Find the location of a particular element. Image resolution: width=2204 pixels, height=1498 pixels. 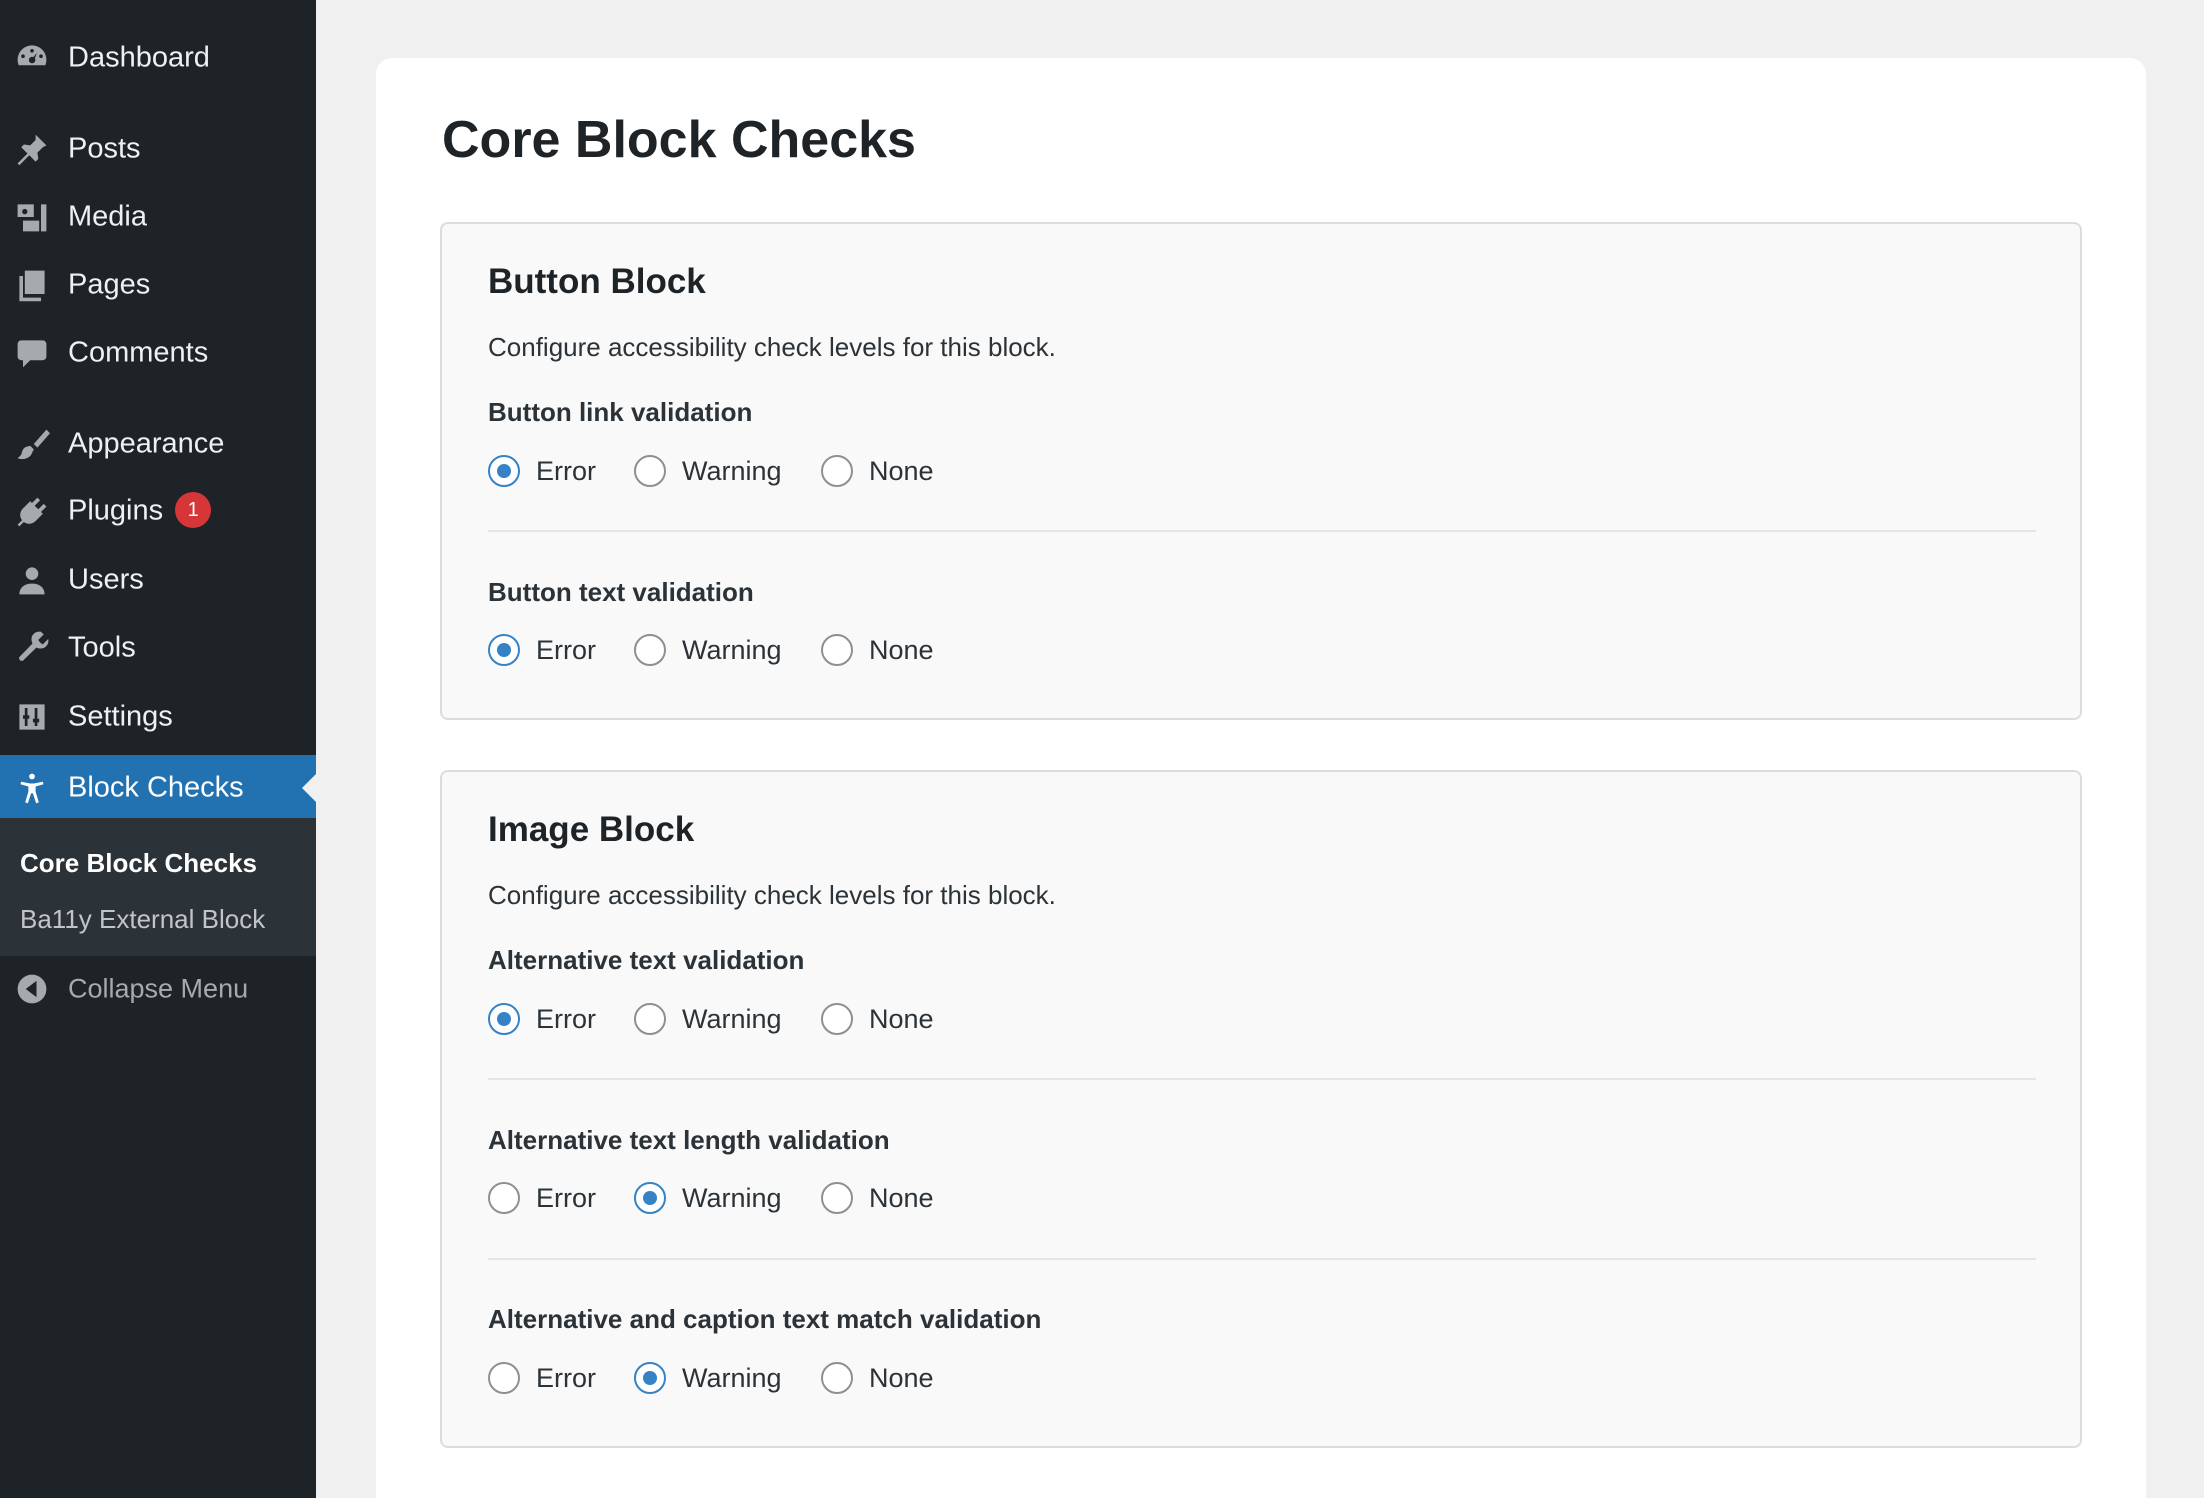

sidebar-item-label: Block Checks is located at coordinates (156, 787).